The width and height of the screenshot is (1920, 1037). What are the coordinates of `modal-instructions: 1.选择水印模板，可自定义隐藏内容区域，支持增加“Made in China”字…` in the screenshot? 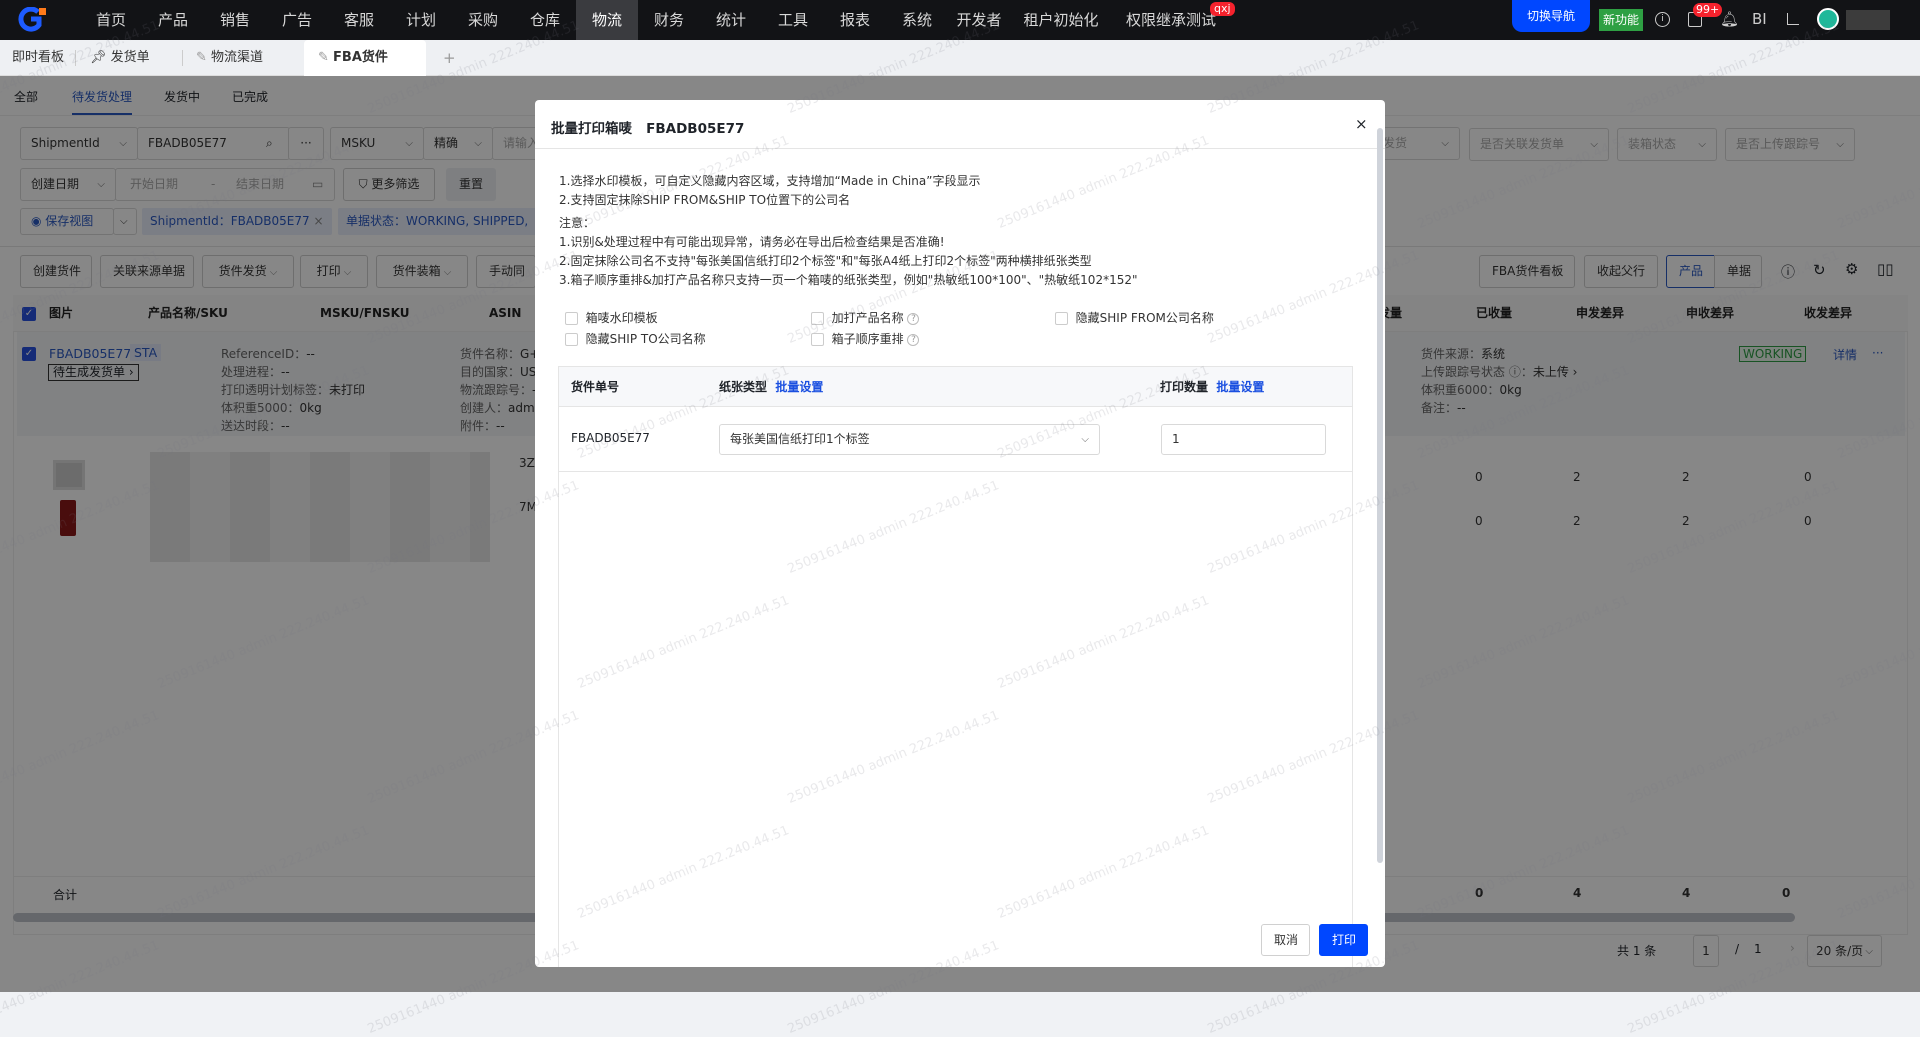 It's located at (848, 231).